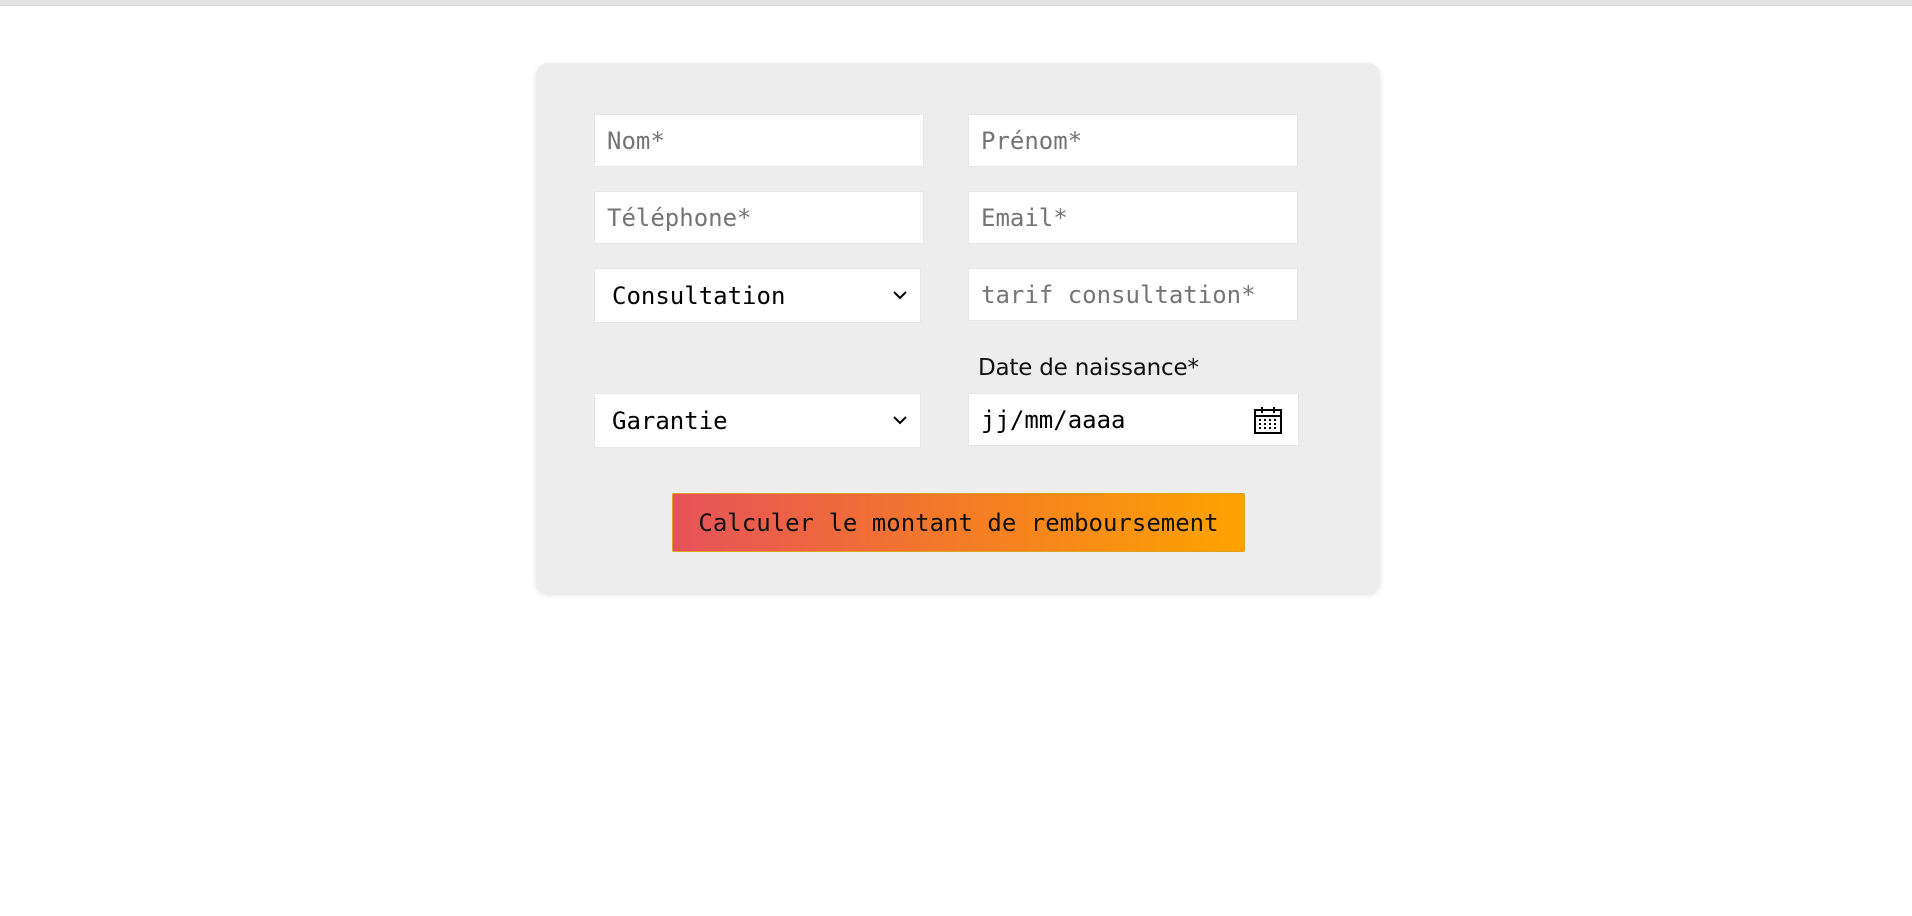 The image size is (1912, 916). I want to click on prenom-input, so click(1133, 140).